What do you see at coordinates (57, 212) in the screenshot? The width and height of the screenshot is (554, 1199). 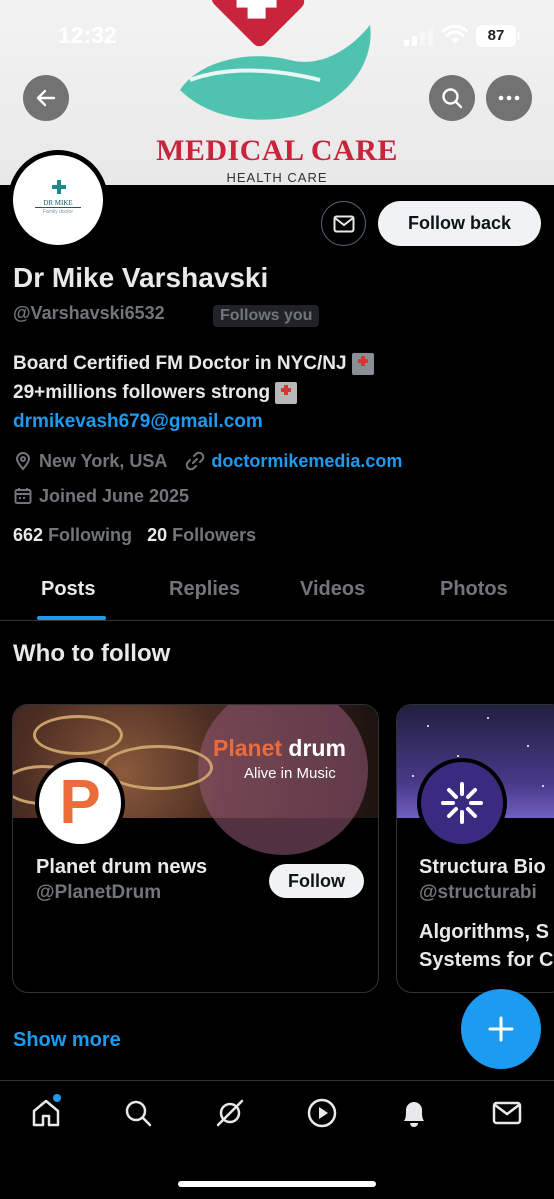 I see `avatar-brand-sub: Family doctor` at bounding box center [57, 212].